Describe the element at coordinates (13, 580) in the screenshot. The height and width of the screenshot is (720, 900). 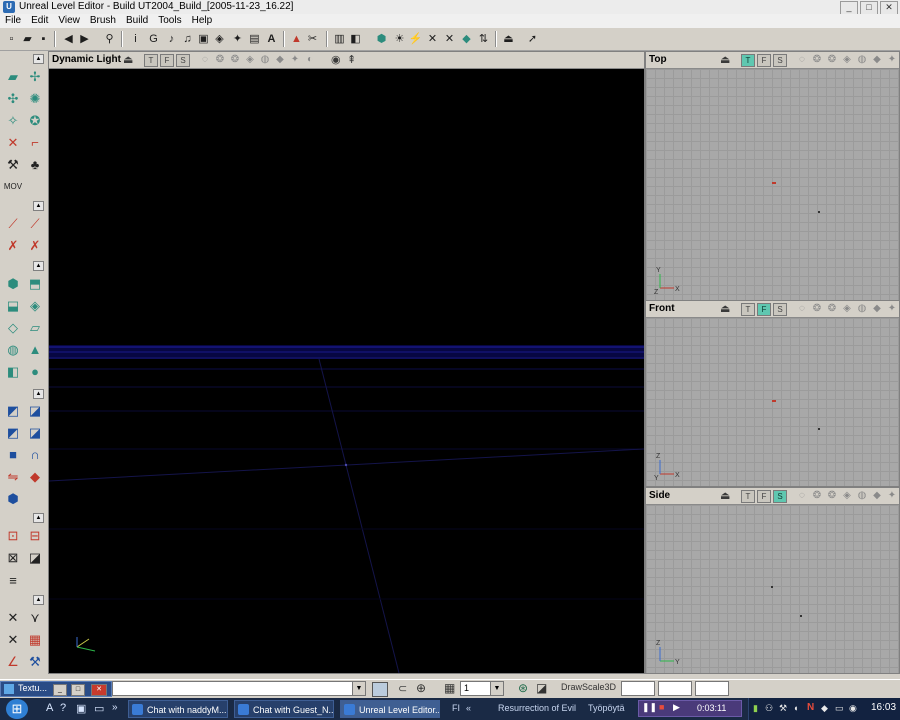
I see `invert-icon: ≡` at that location.